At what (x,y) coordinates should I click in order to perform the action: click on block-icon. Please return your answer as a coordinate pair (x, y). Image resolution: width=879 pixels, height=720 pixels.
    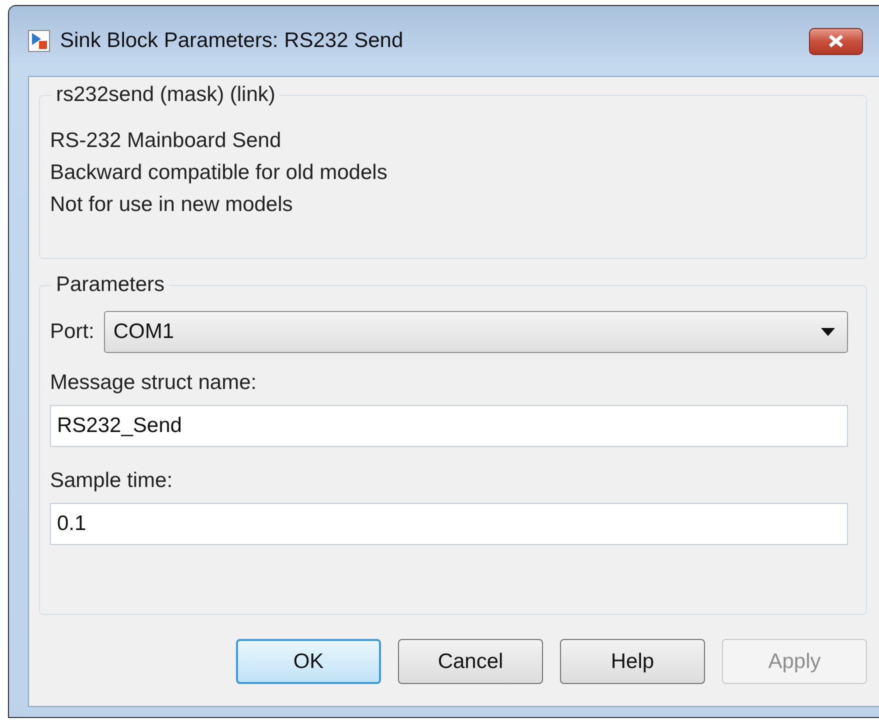
    Looking at the image, I should click on (39, 41).